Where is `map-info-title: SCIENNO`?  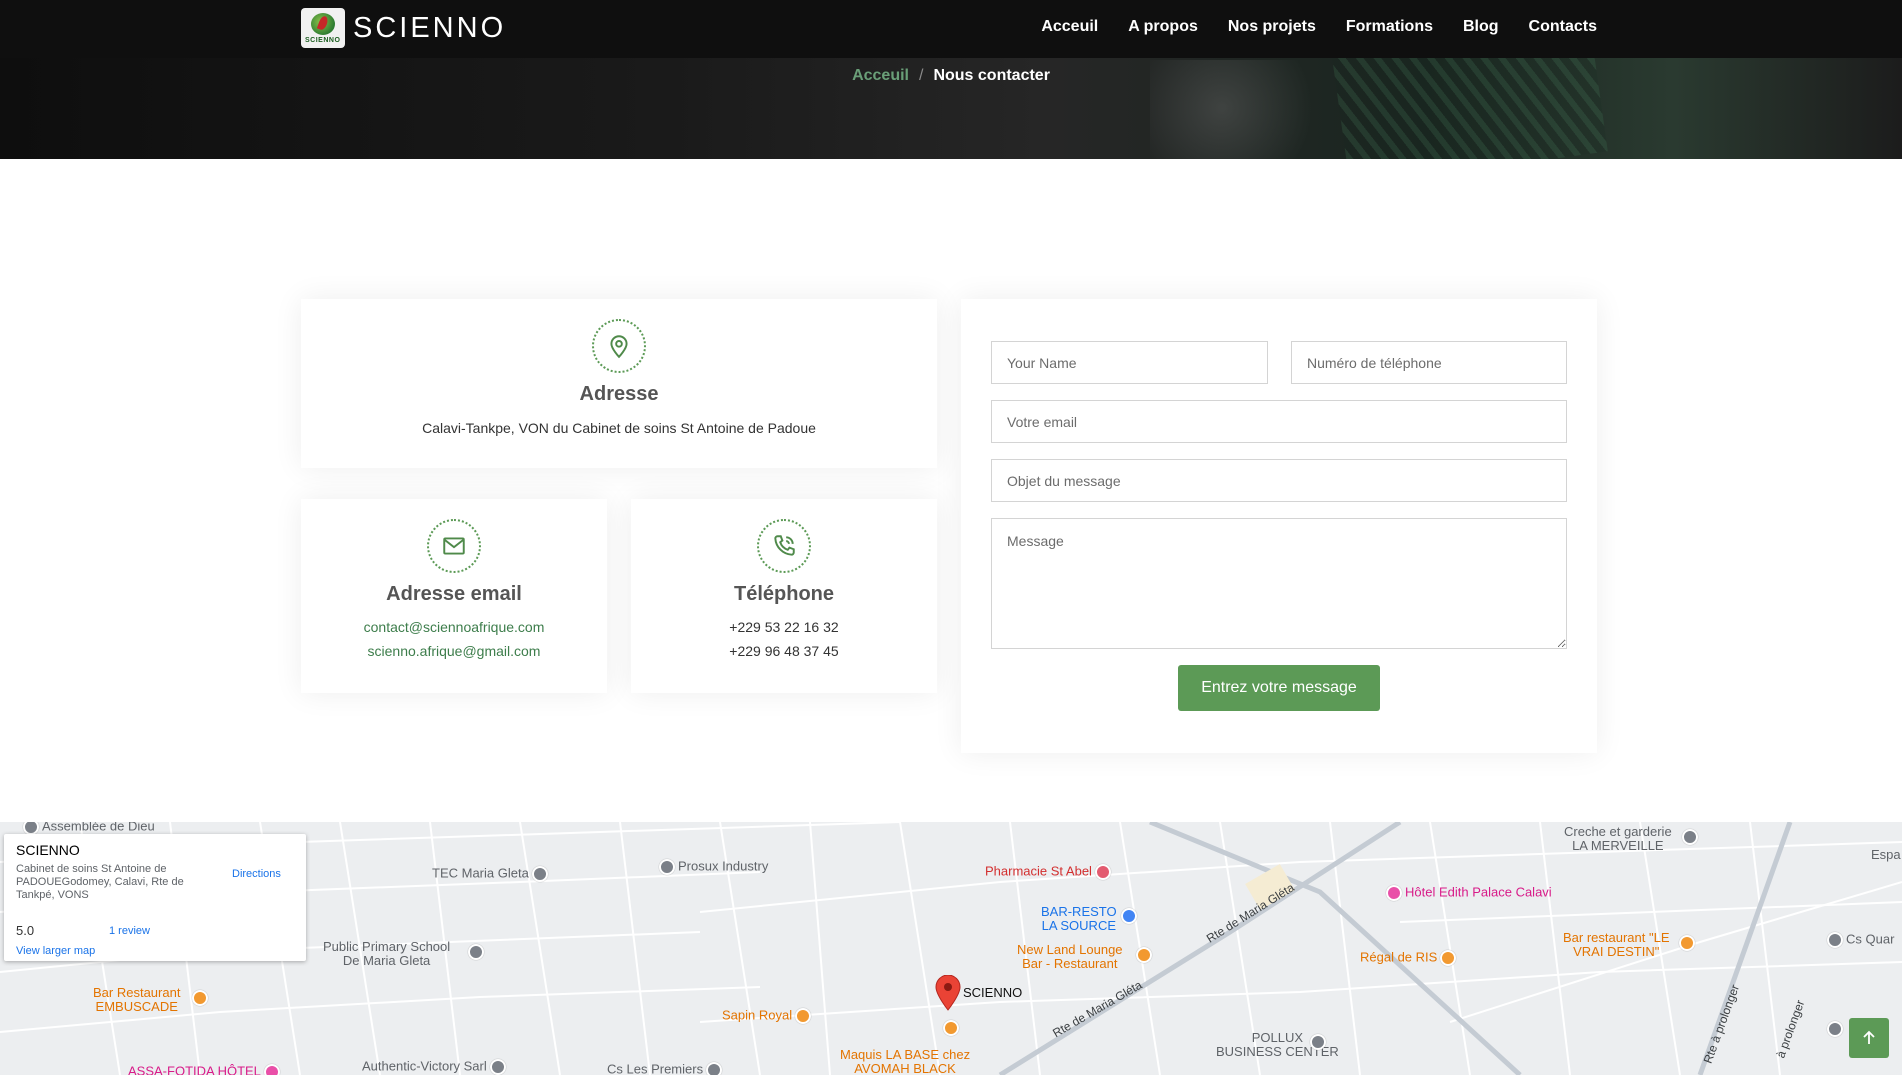
map-info-title: SCIENNO is located at coordinates (48, 850).